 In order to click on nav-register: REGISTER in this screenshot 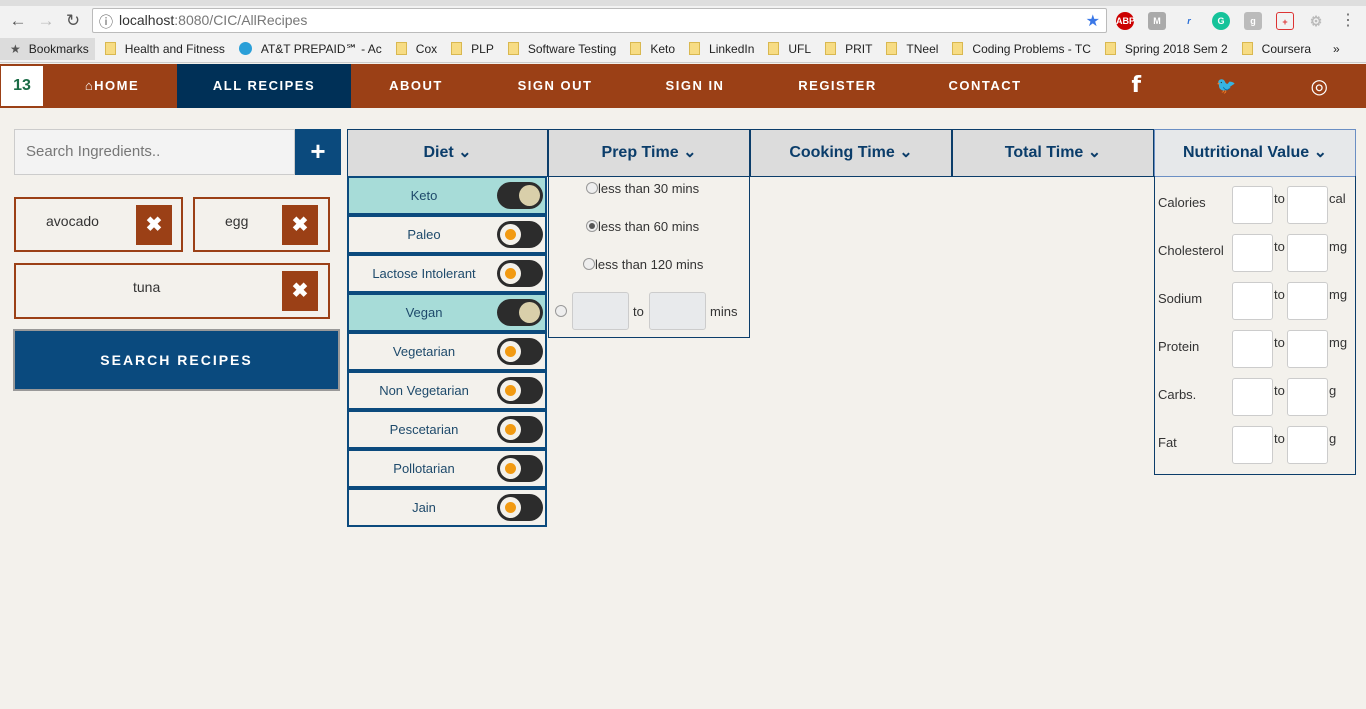, I will do `click(837, 86)`.